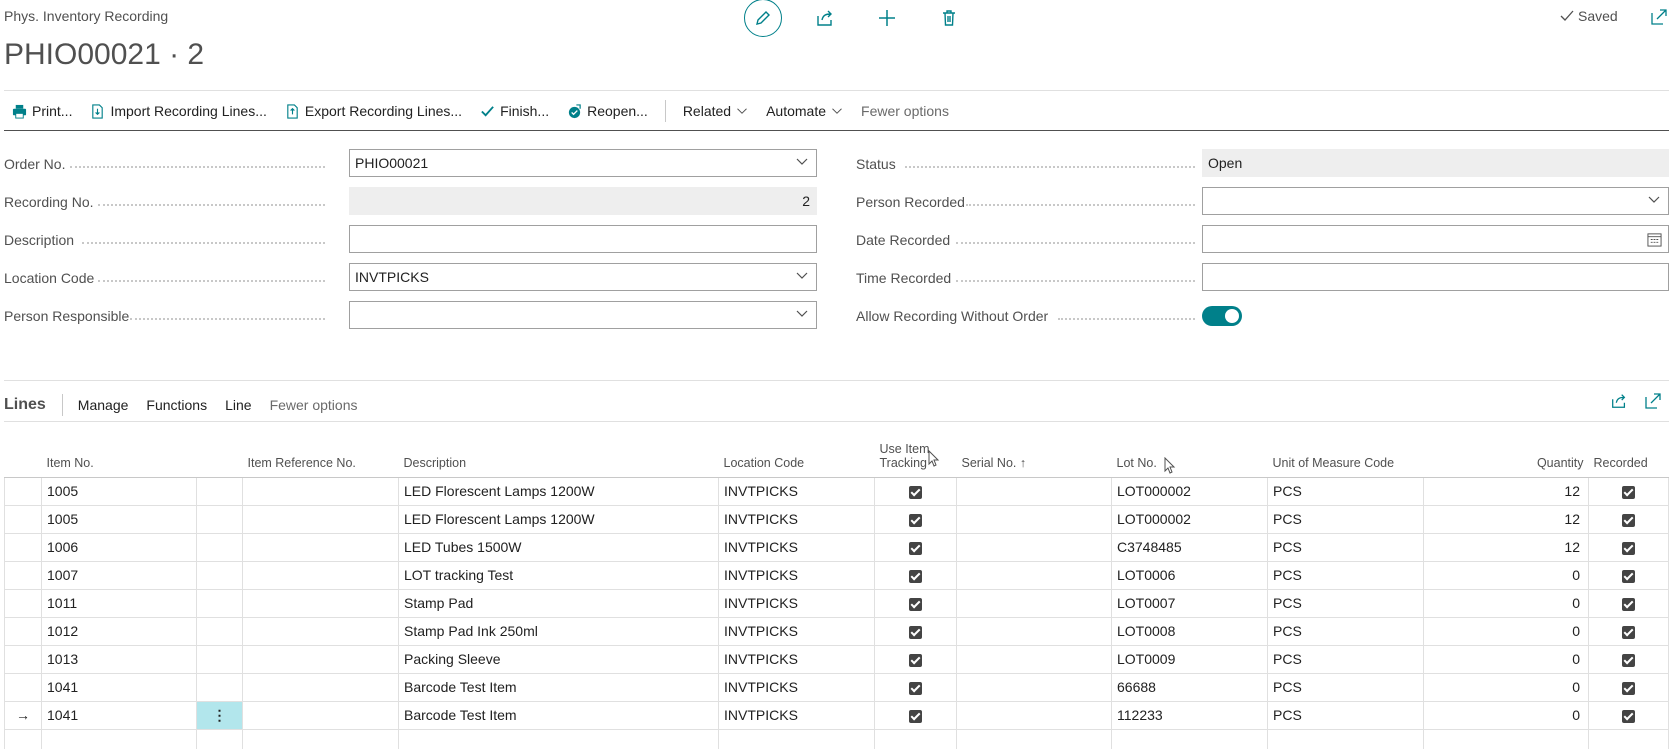  I want to click on table-row-empty, so click(836, 738).